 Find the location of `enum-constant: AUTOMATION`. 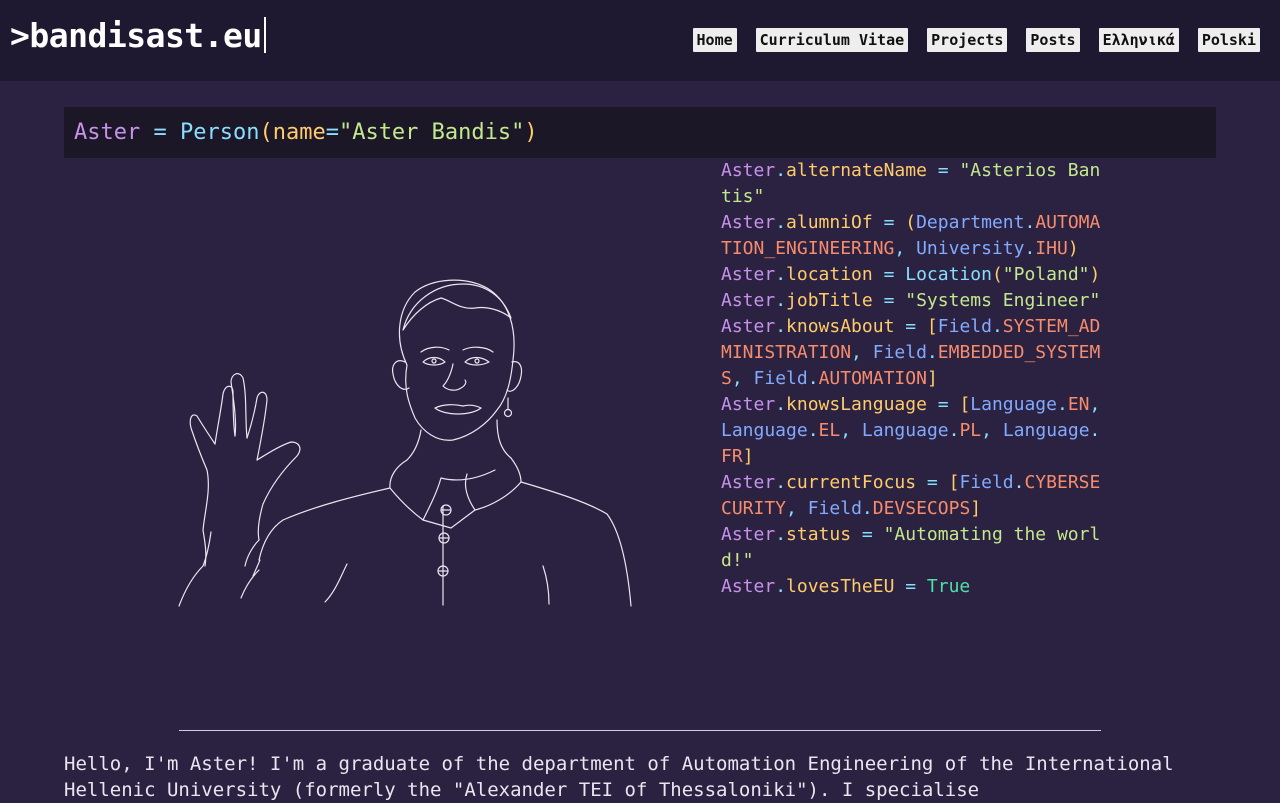

enum-constant: AUTOMATION is located at coordinates (872, 378).